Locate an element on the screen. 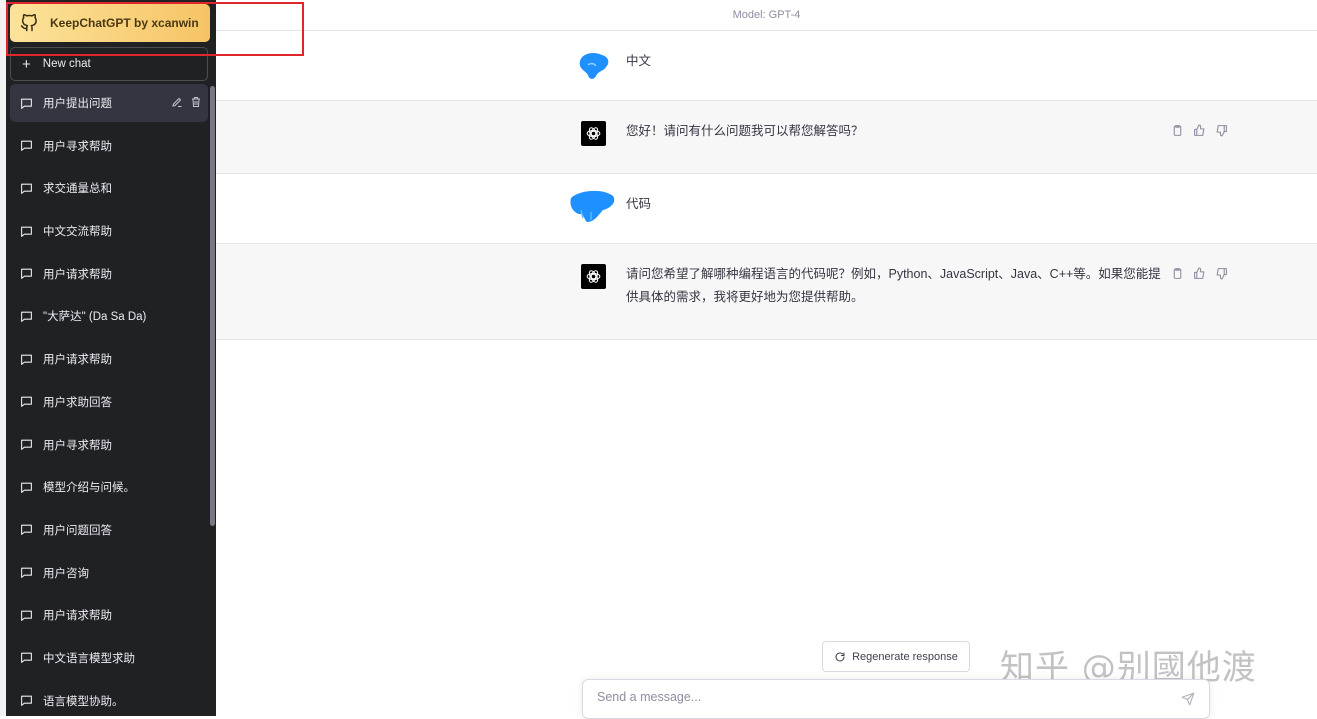 The height and width of the screenshot is (719, 1317). sidebar-chat-item: 用户提出问题 is located at coordinates (109, 103).